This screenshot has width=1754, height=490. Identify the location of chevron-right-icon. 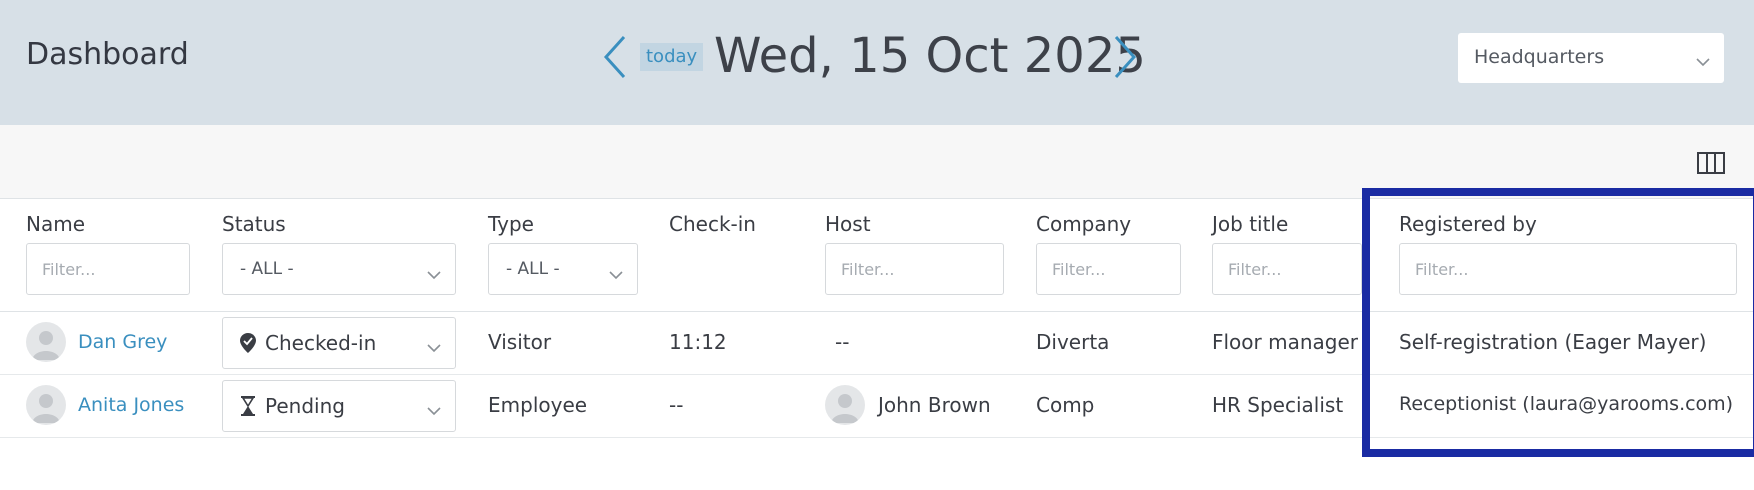
(1125, 57).